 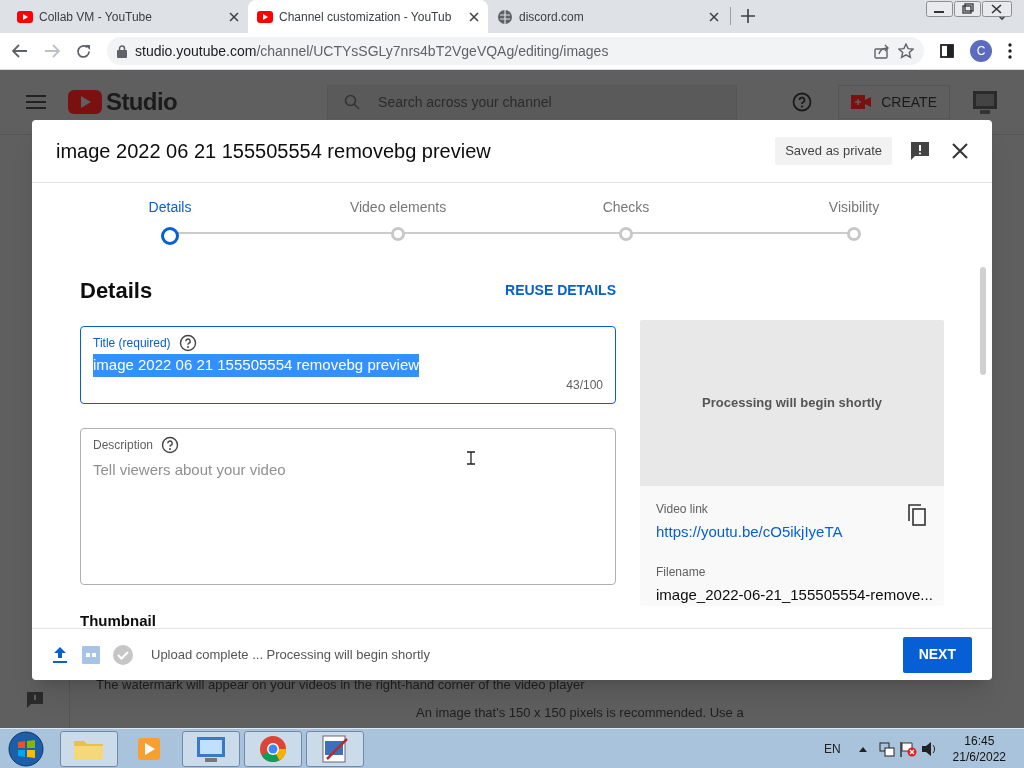 I want to click on background-text: The watermark will appear on your videos in the right-hand corner of the video player, so click(x=340, y=685).